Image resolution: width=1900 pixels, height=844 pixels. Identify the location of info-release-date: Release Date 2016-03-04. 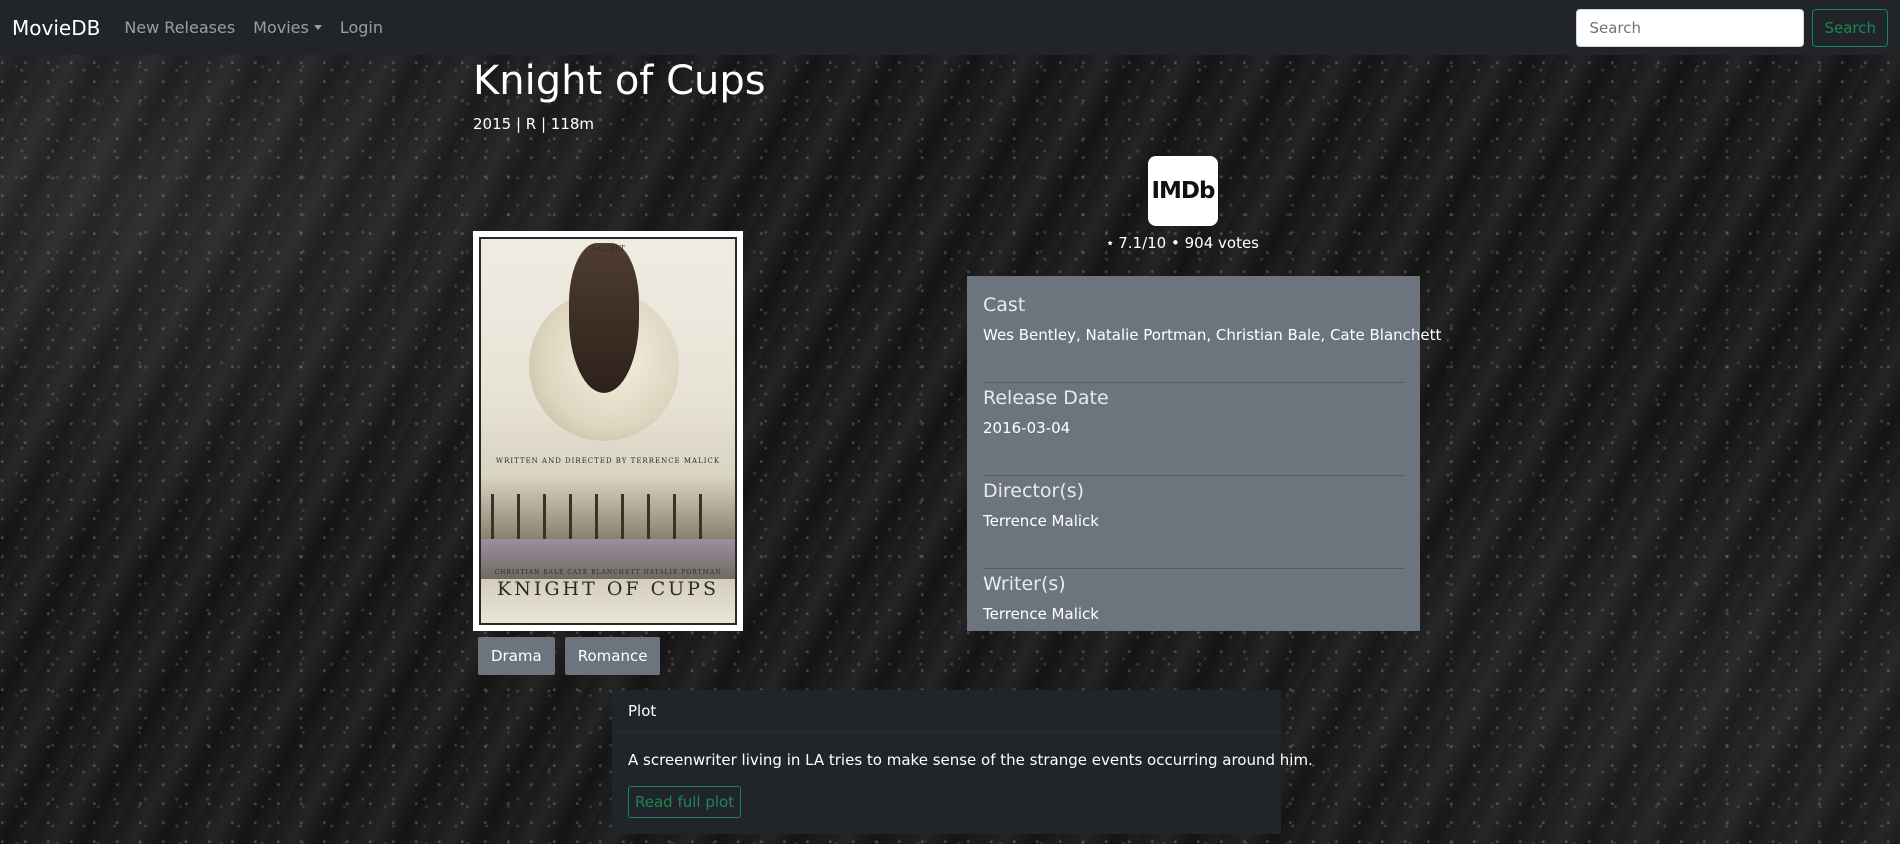
(1193, 431).